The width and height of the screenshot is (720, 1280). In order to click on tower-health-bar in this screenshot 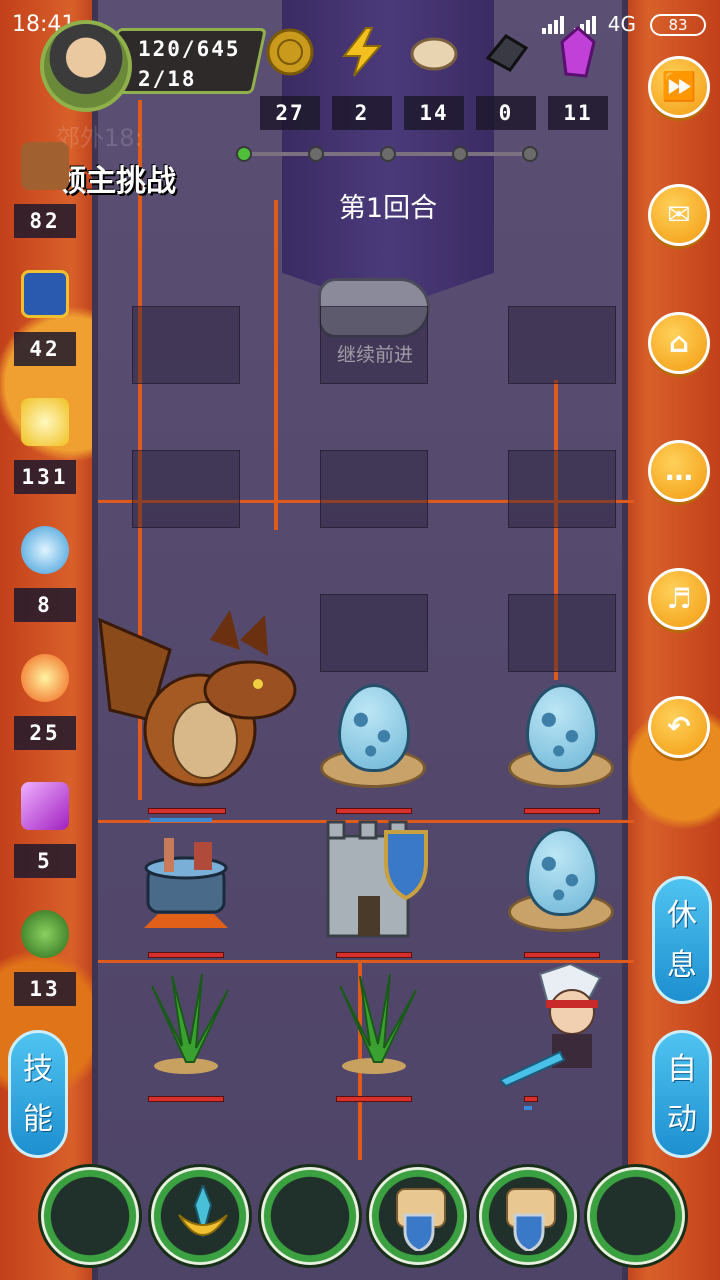, I will do `click(374, 955)`.